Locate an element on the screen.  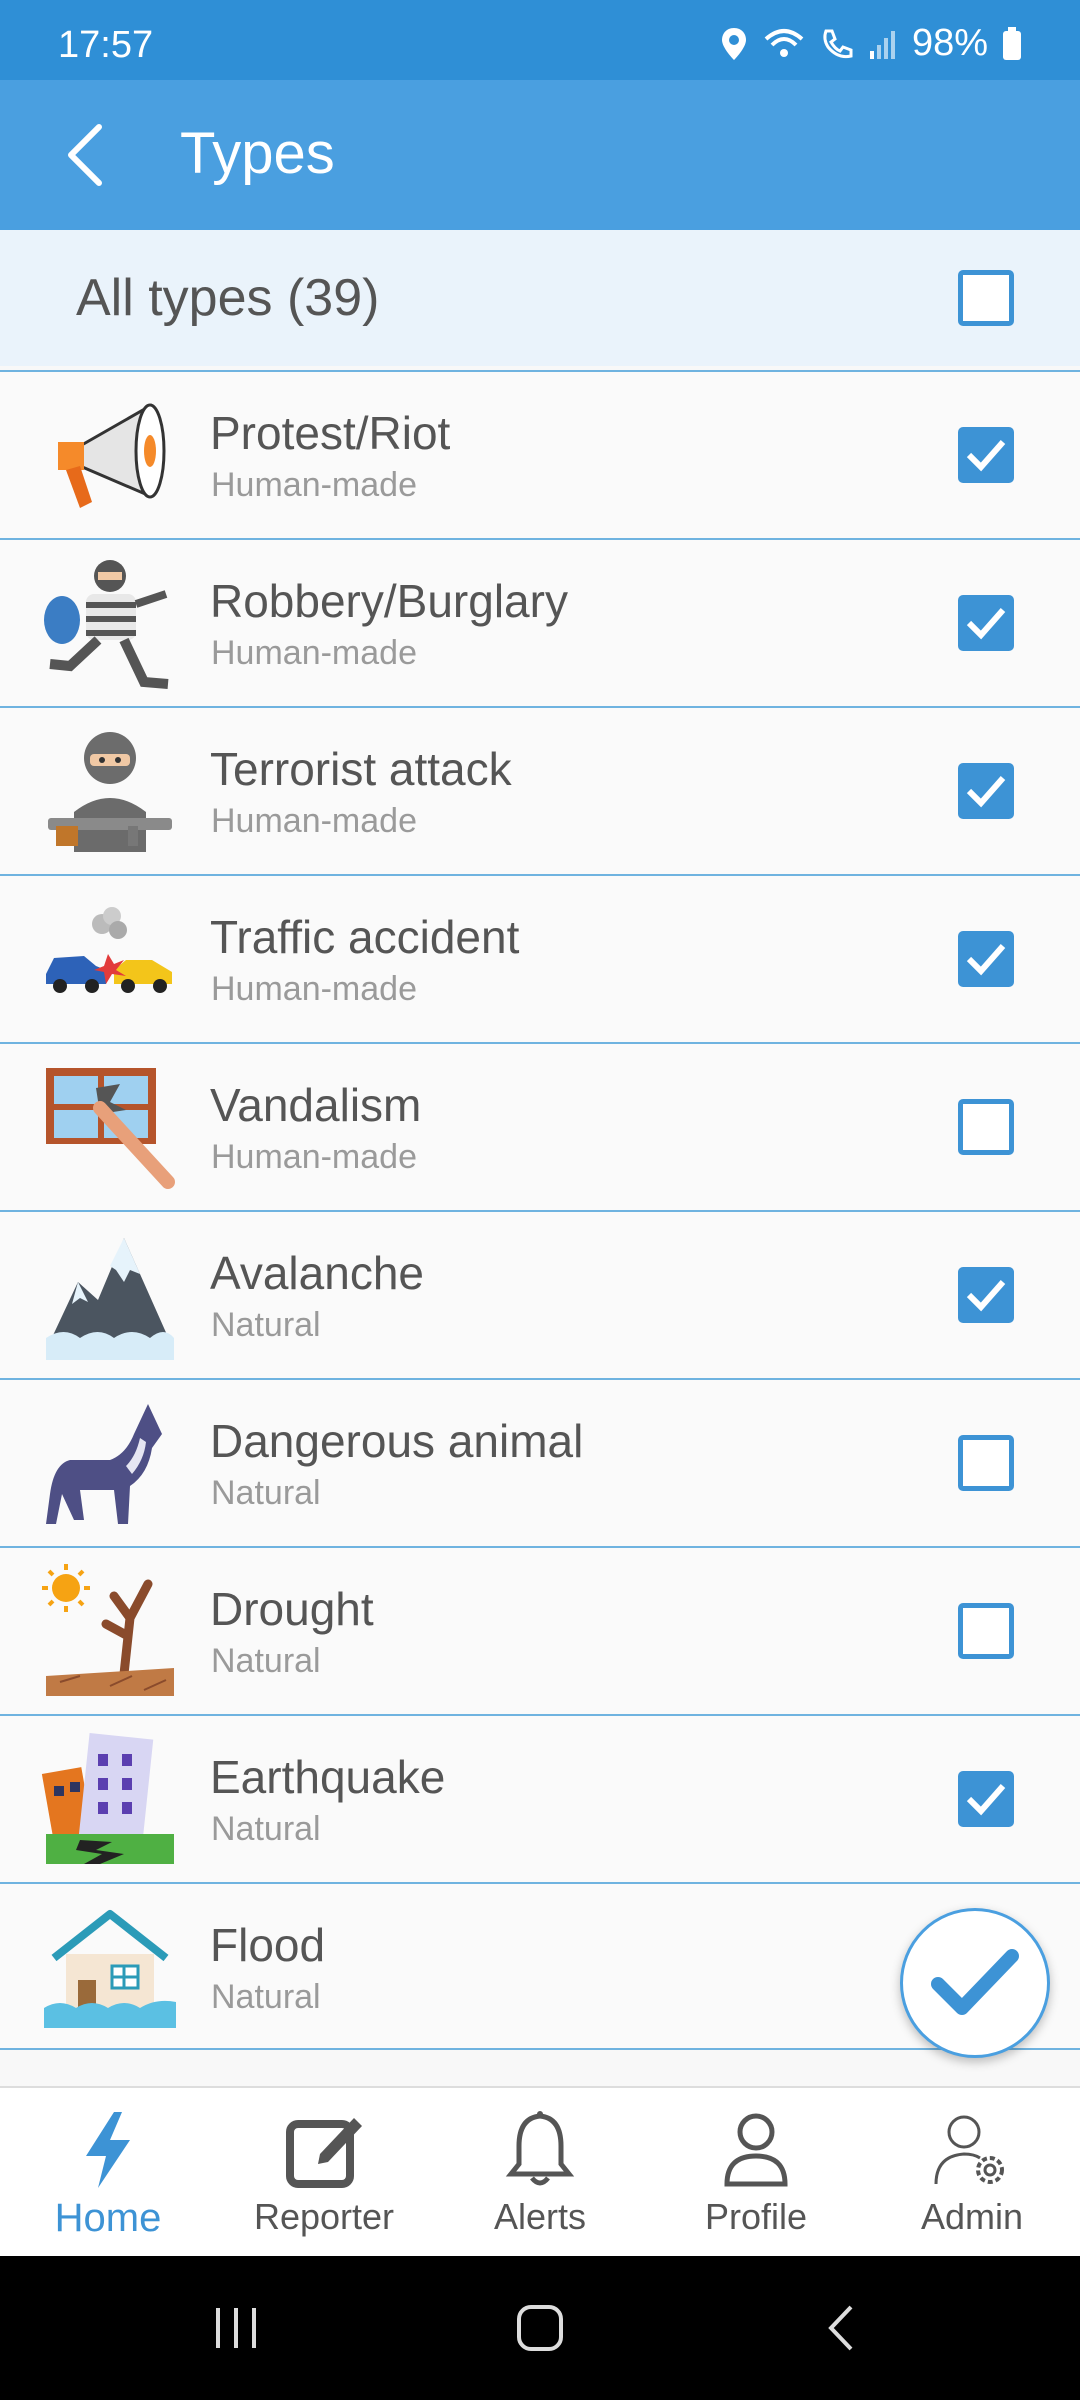
mountain-snow-icon is located at coordinates (110, 1299).